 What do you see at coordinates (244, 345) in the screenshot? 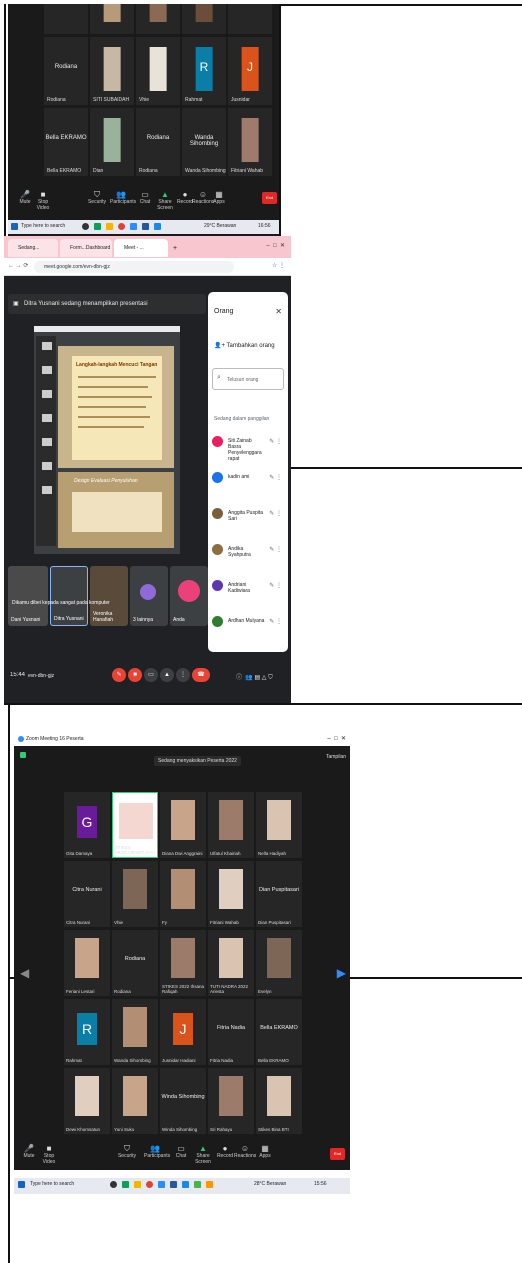
I see `add-people-button: 👤+ Tambahkan orang` at bounding box center [244, 345].